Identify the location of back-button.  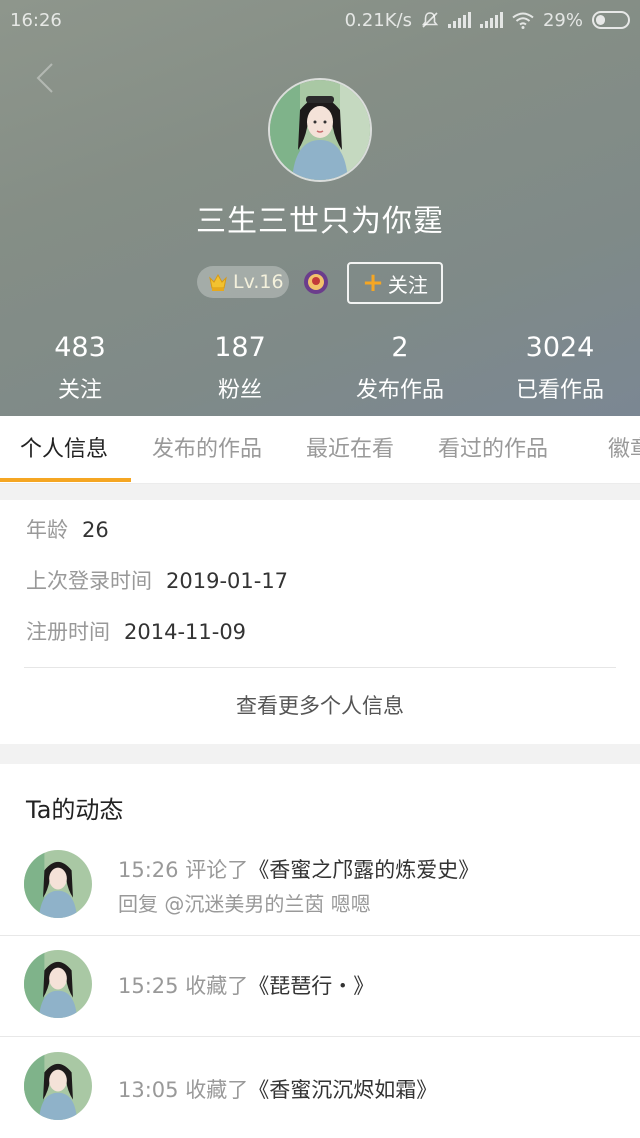
(45, 78).